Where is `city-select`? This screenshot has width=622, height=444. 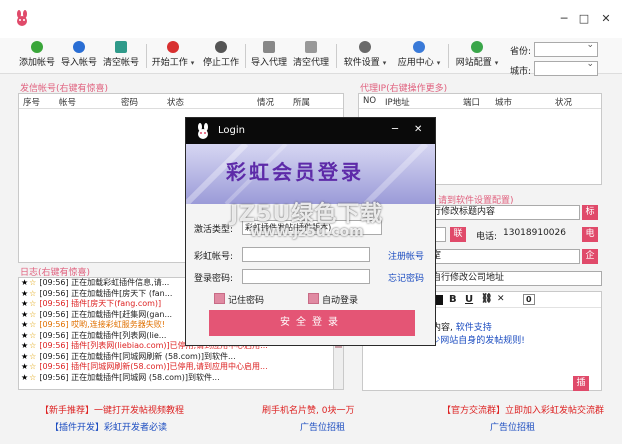 city-select is located at coordinates (566, 67).